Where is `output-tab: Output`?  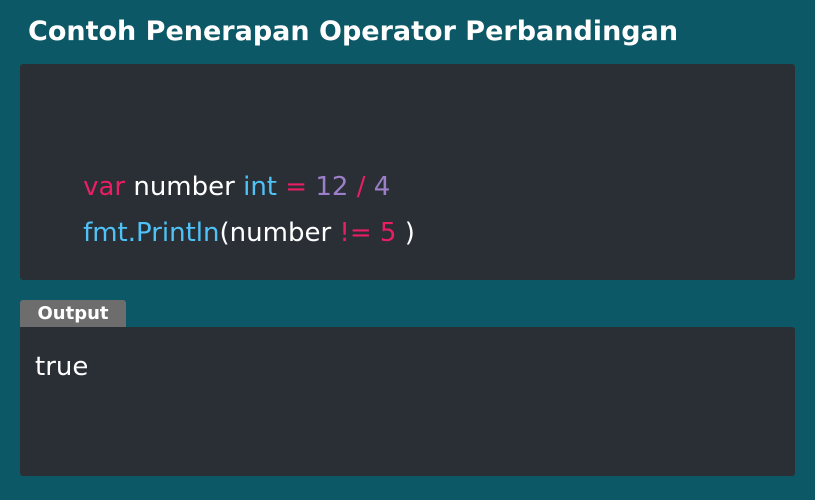
output-tab: Output is located at coordinates (73, 313).